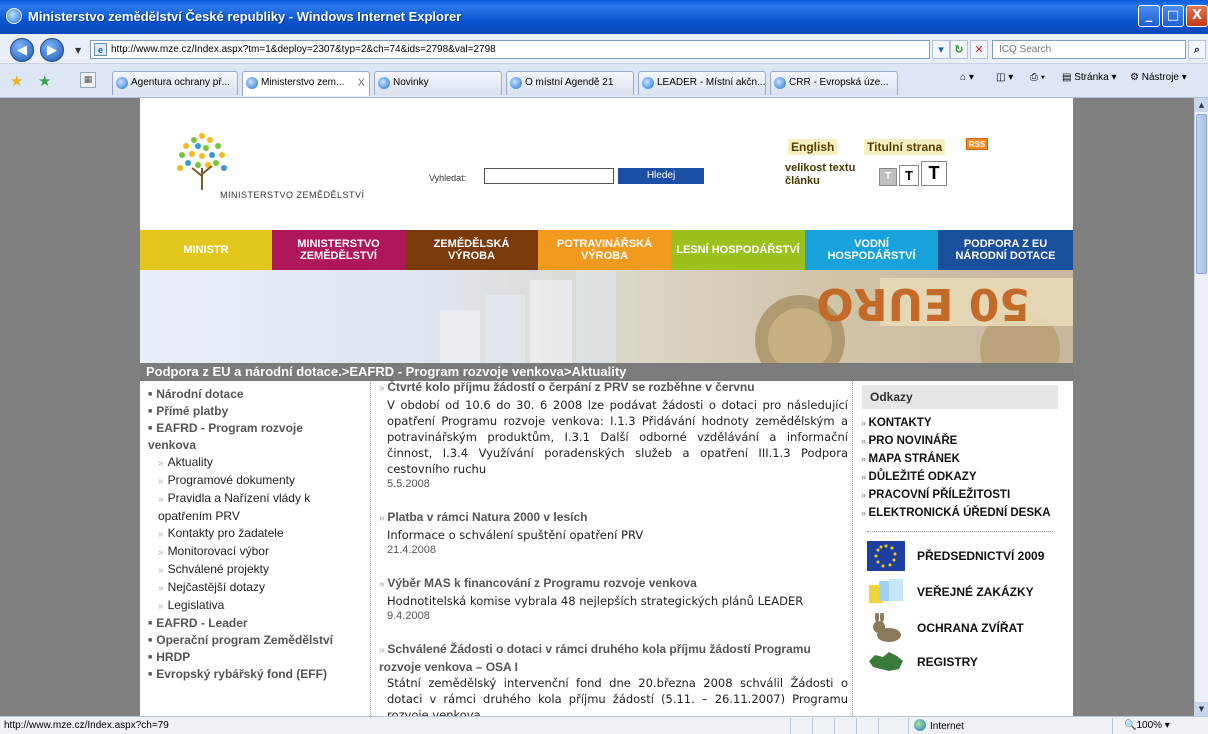 The image size is (1208, 734). What do you see at coordinates (248, 534) in the screenshot?
I see `left-menu-item: Kontakty pro žadatele` at bounding box center [248, 534].